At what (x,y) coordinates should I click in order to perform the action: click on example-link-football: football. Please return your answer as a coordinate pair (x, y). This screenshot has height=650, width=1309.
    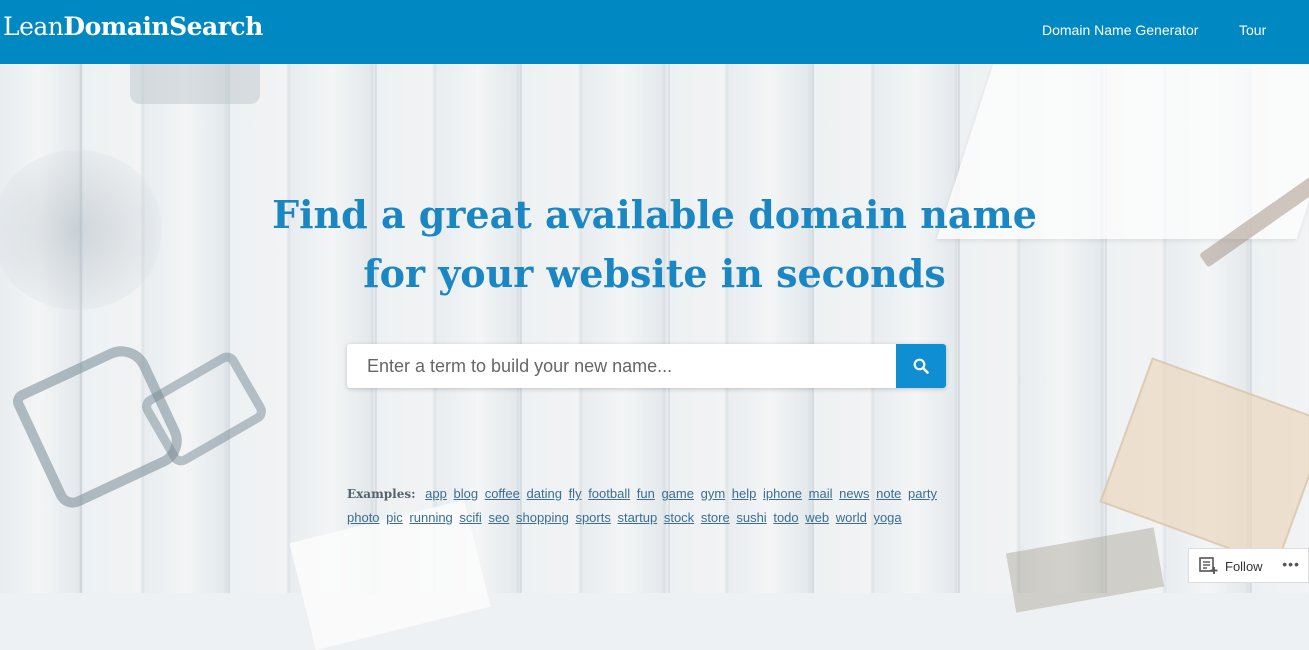
    Looking at the image, I should click on (609, 493).